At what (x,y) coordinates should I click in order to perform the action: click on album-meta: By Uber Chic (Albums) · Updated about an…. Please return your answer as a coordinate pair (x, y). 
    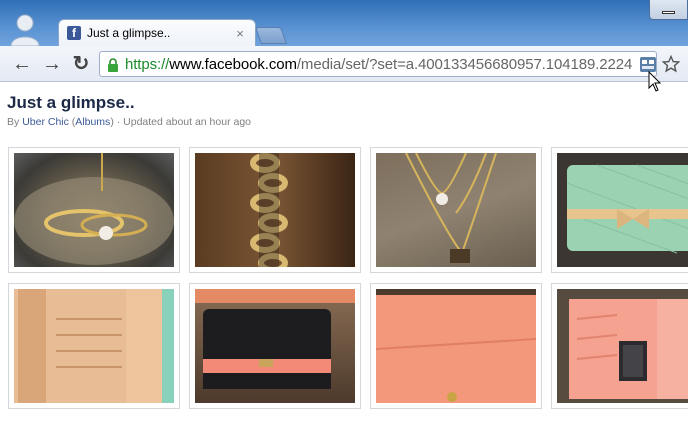
    Looking at the image, I should click on (129, 122).